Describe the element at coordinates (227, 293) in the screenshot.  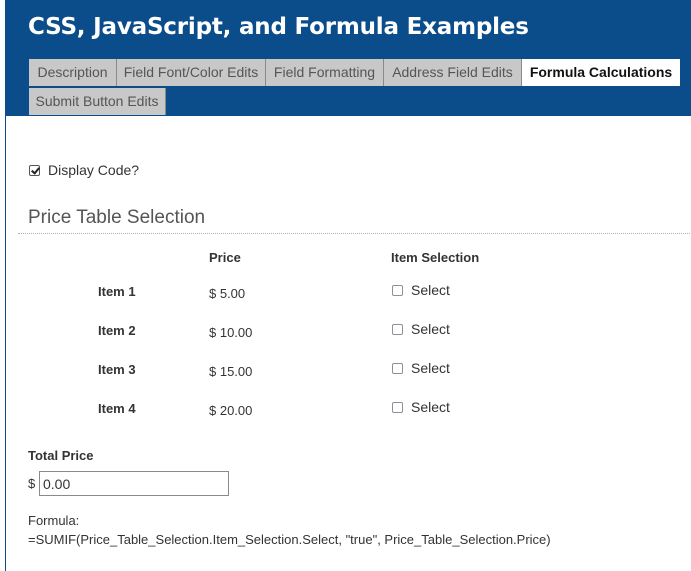
I see `item-price: $ 5.00` at that location.